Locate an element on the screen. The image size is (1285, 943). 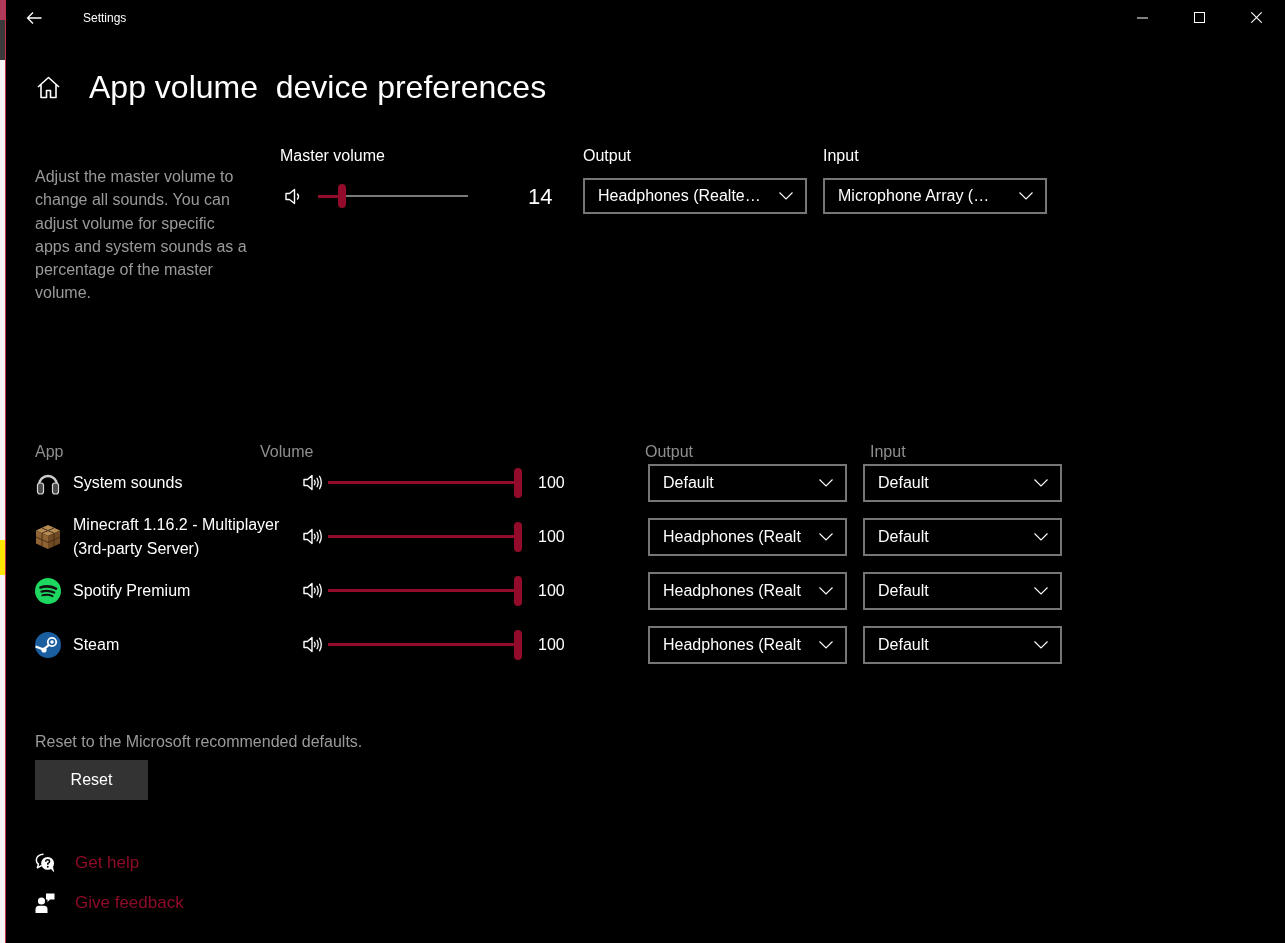
app-name: System sounds is located at coordinates (128, 482).